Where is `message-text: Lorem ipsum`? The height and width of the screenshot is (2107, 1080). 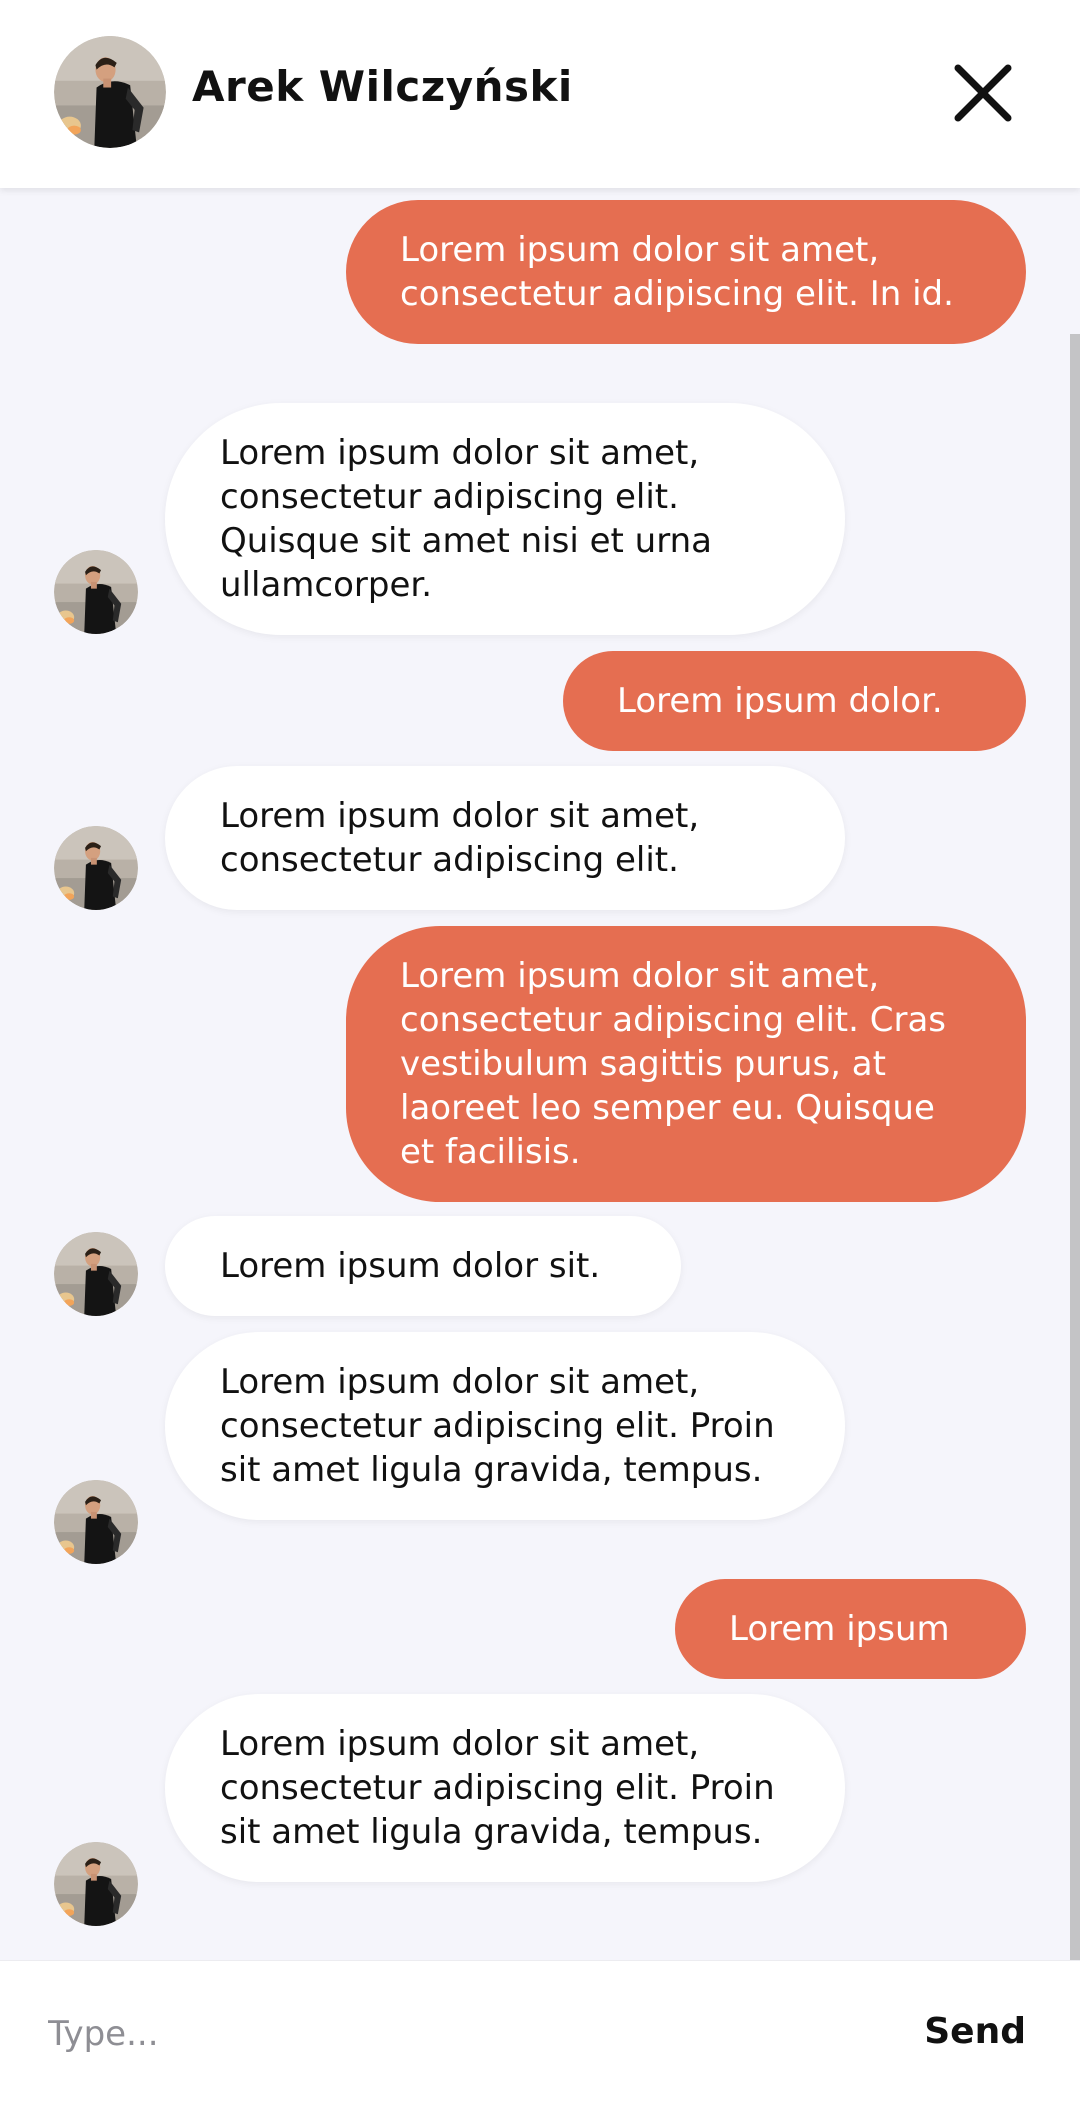 message-text: Lorem ipsum is located at coordinates (839, 1629).